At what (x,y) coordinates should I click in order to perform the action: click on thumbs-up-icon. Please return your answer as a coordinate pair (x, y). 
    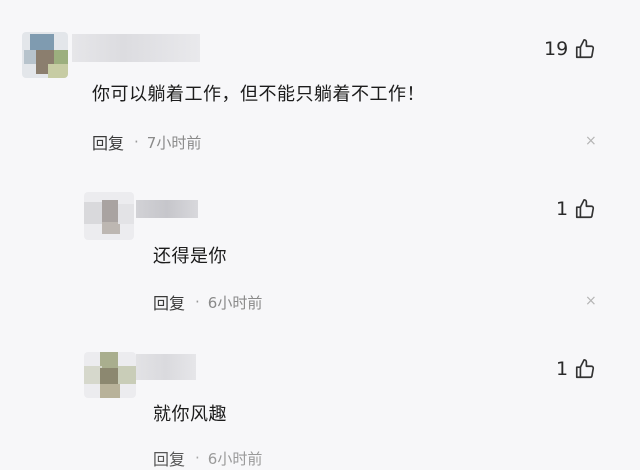
    Looking at the image, I should click on (585, 369).